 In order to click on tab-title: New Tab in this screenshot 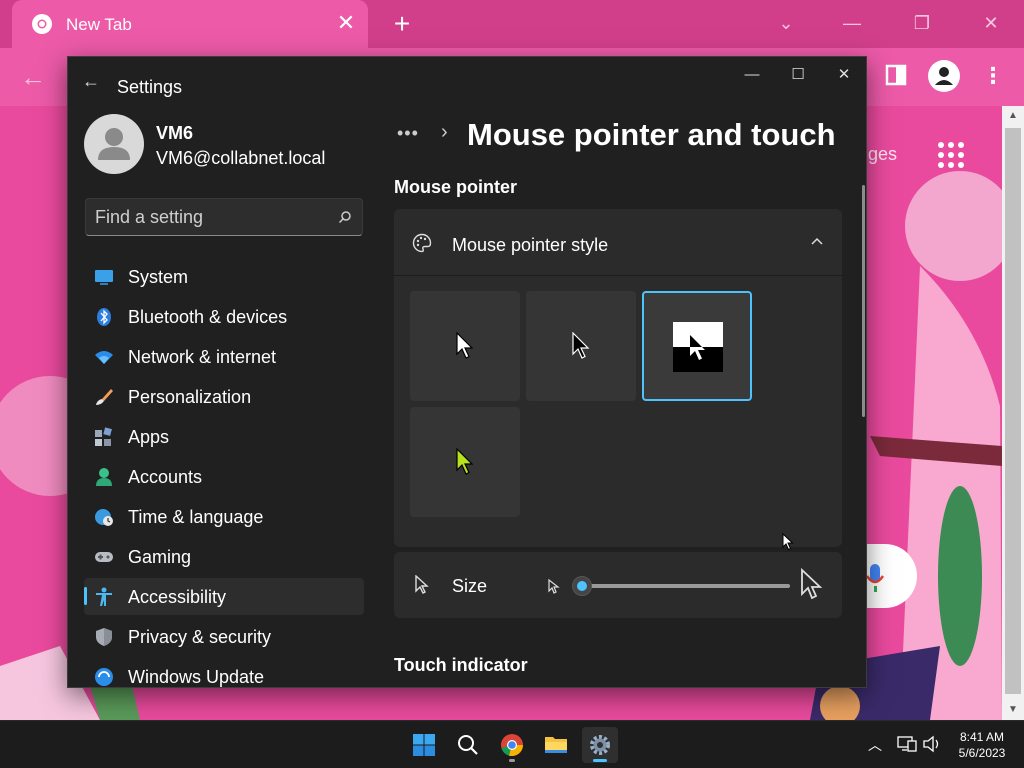, I will do `click(99, 24)`.